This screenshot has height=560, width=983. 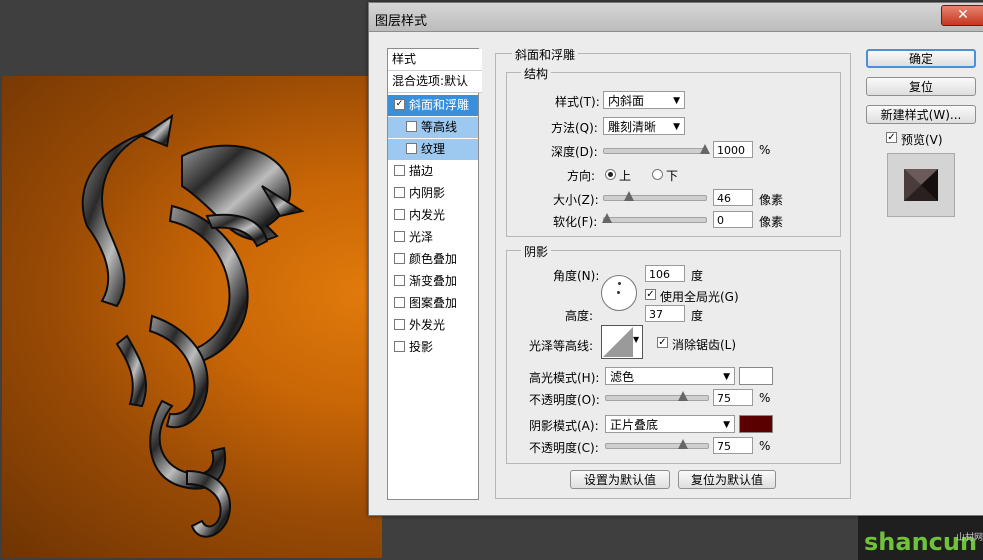 I want to click on ok-button: 确定, so click(x=921, y=58).